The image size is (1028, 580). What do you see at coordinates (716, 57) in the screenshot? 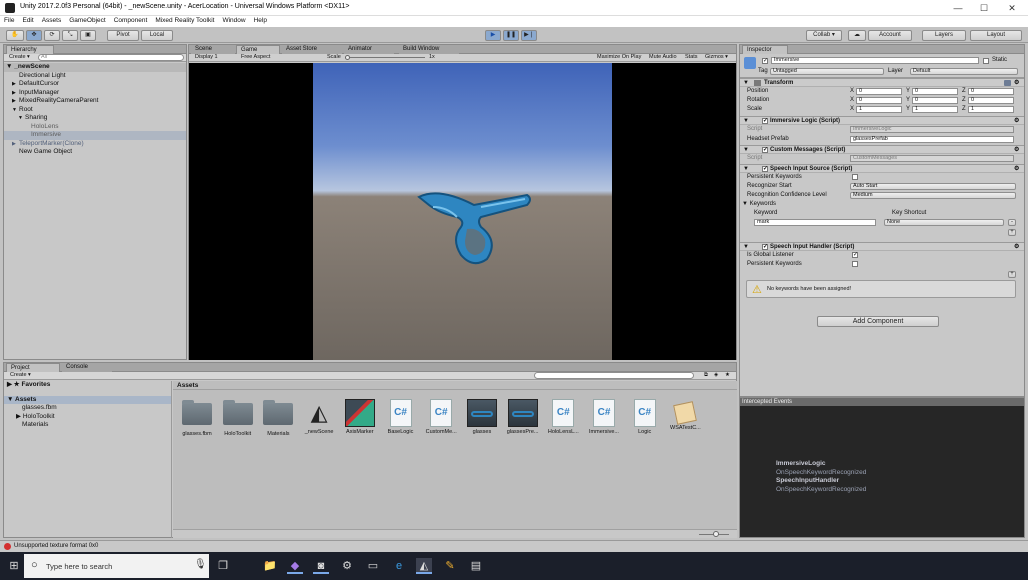
I see `gizmos-dropdown: Gizmos ▾` at bounding box center [716, 57].